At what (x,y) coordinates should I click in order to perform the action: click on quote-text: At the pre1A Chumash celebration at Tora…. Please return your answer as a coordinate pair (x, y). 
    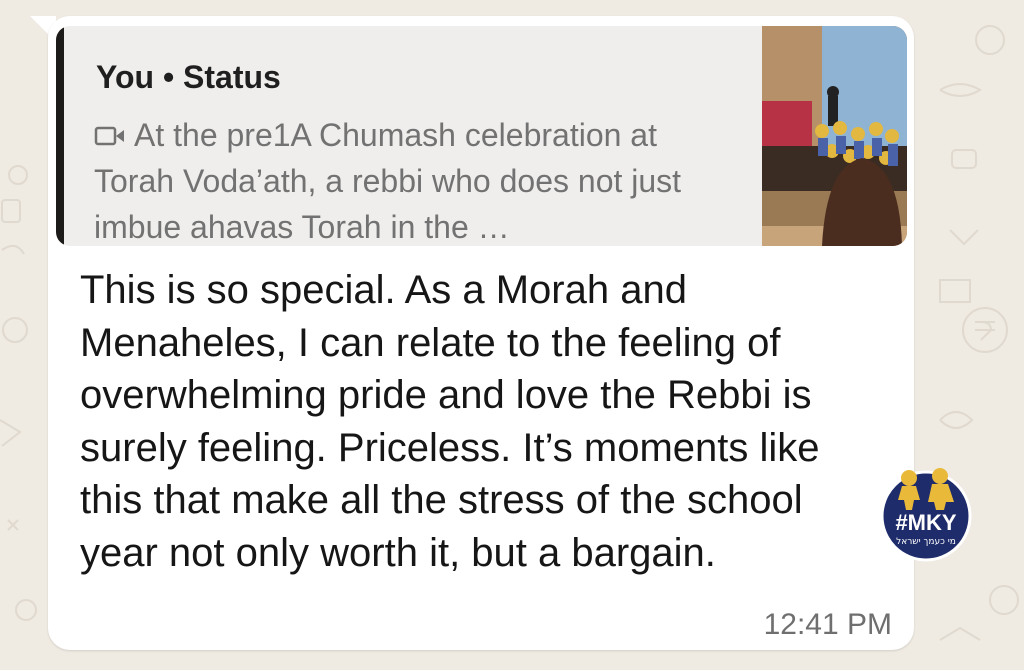
    Looking at the image, I should click on (388, 181).